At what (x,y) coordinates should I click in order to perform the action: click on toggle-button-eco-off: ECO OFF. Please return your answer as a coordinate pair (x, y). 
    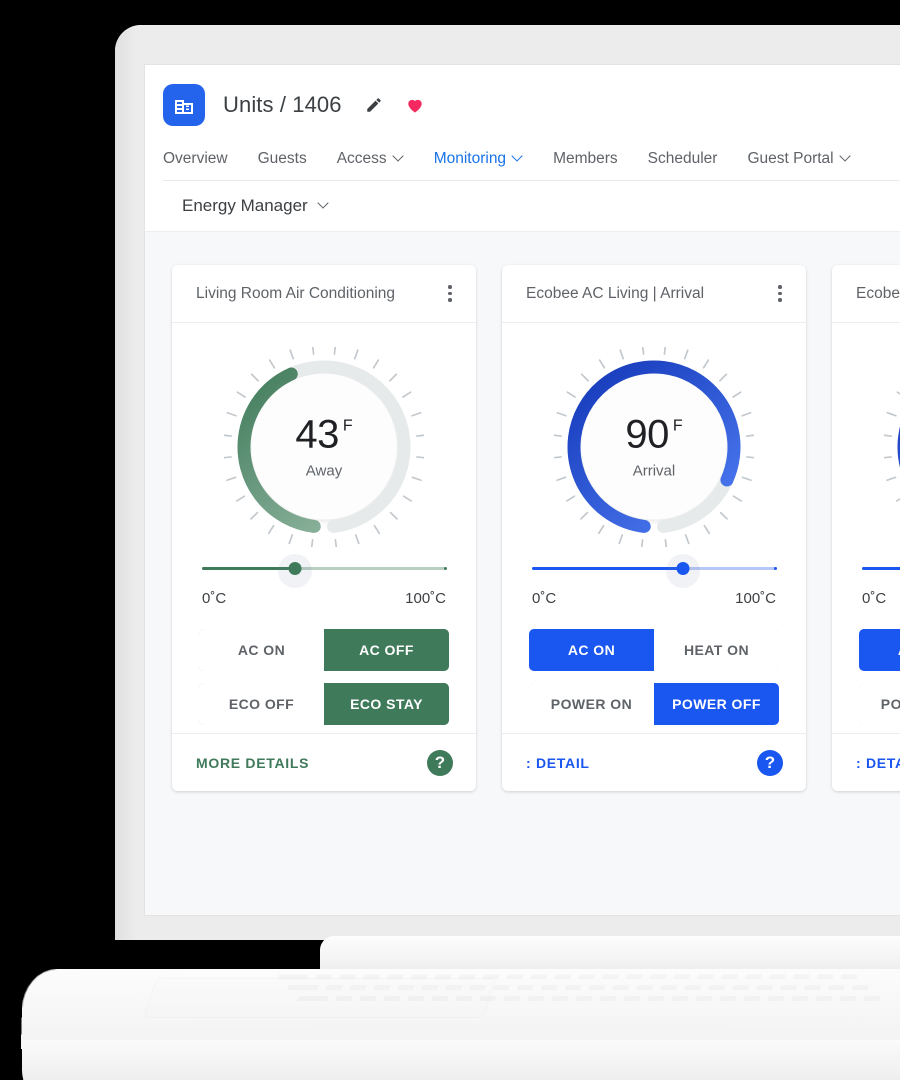
    Looking at the image, I should click on (261, 704).